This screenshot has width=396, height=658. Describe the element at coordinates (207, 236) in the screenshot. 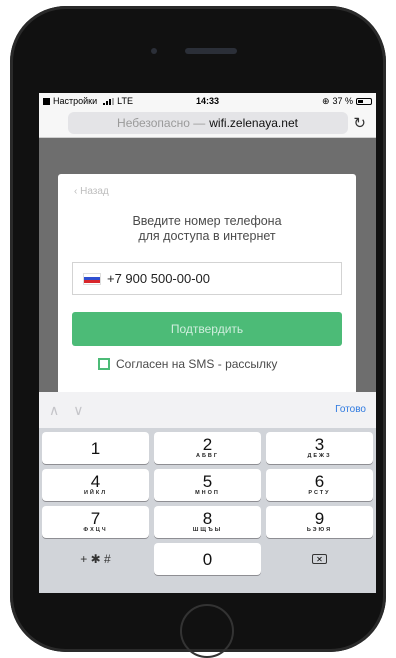

I see `heading-line-2: для доступа в интернет` at that location.